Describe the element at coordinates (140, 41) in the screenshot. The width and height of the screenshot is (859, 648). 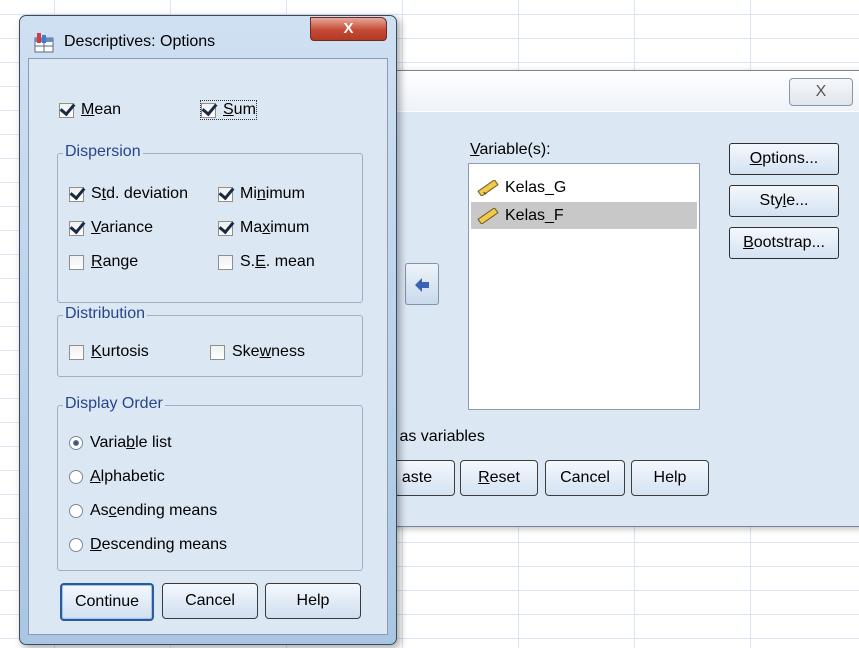
I see `options-dialog-title: Descriptives: Options` at that location.